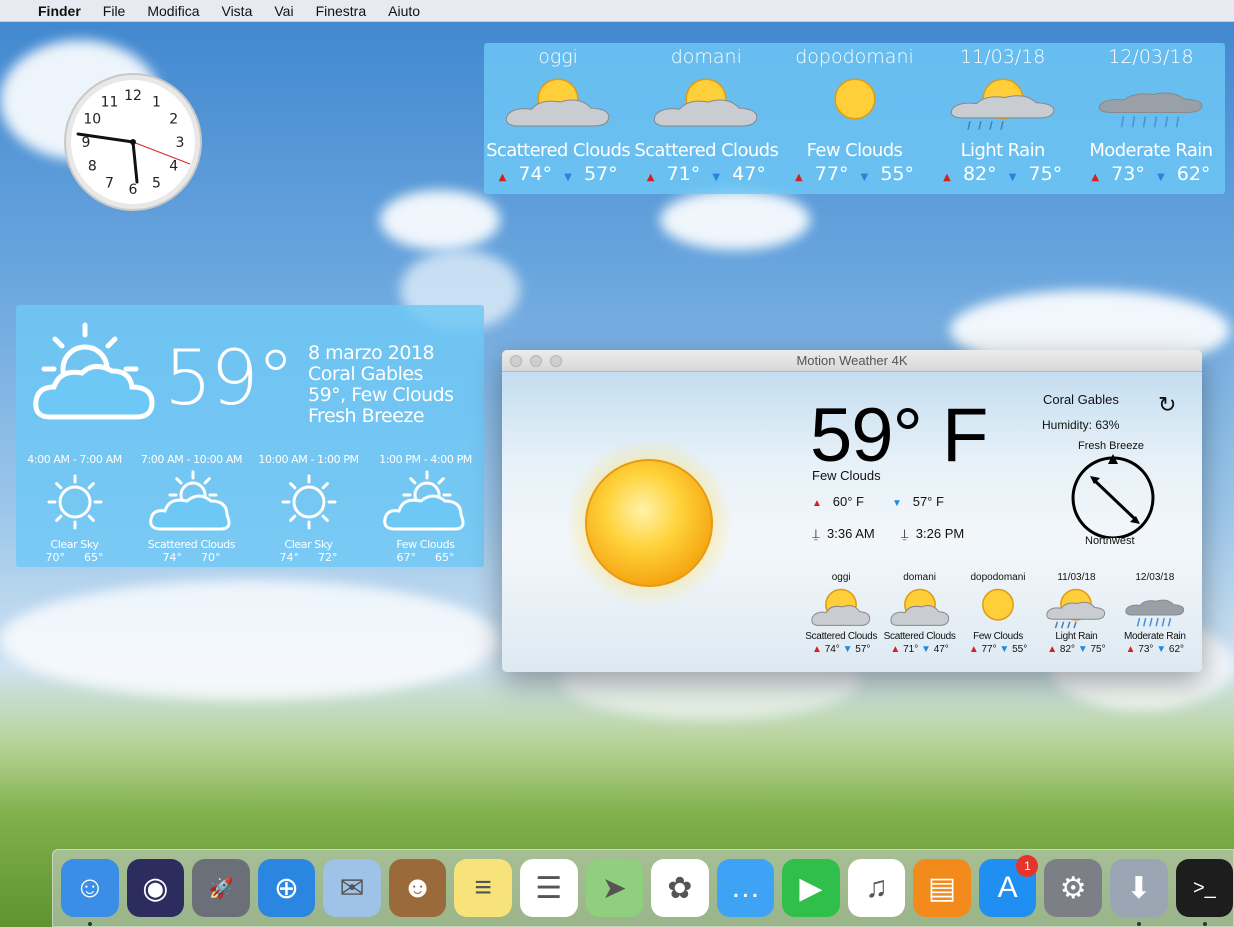 Image resolution: width=1234 pixels, height=927 pixels. What do you see at coordinates (417, 888) in the screenshot?
I see `dock-contacts-icon: ☻` at bounding box center [417, 888].